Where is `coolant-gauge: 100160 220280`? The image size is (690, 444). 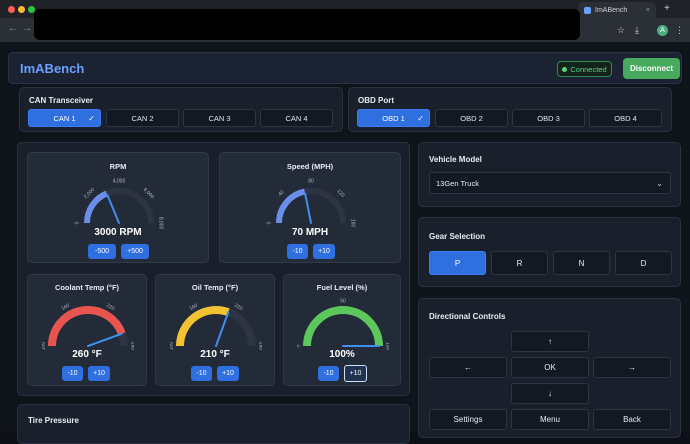
coolant-gauge: 100160 220280 is located at coordinates (88, 327).